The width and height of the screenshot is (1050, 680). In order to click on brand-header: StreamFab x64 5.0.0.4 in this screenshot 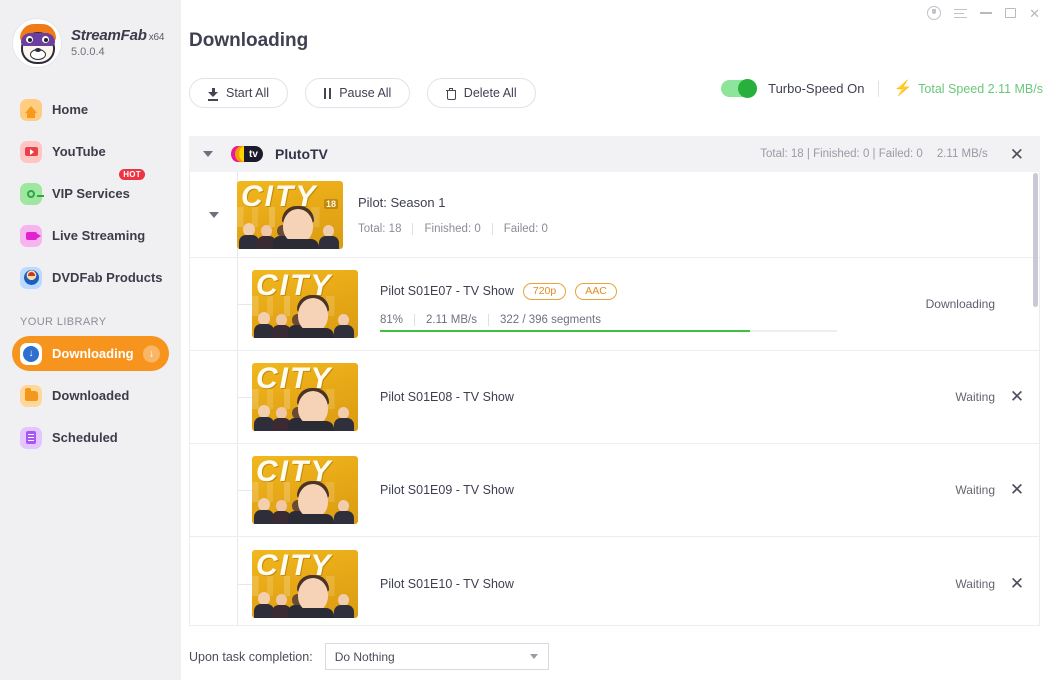, I will do `click(90, 34)`.